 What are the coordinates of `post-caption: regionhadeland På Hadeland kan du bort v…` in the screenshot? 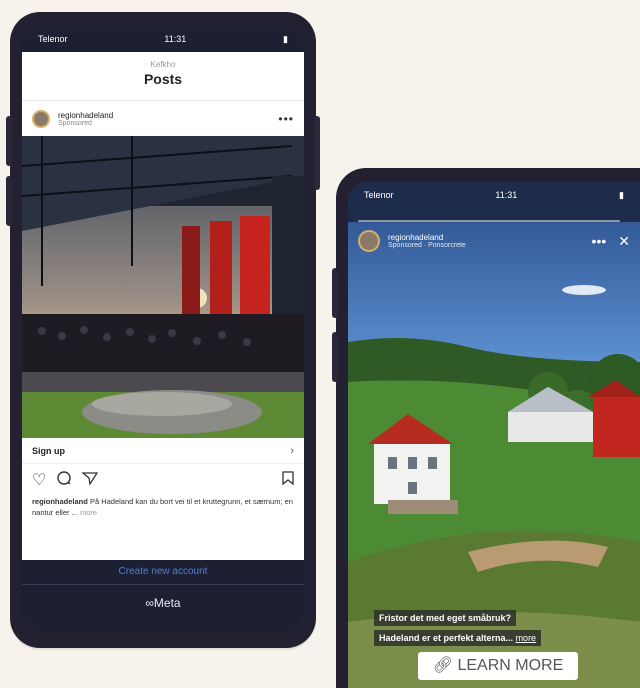 It's located at (163, 507).